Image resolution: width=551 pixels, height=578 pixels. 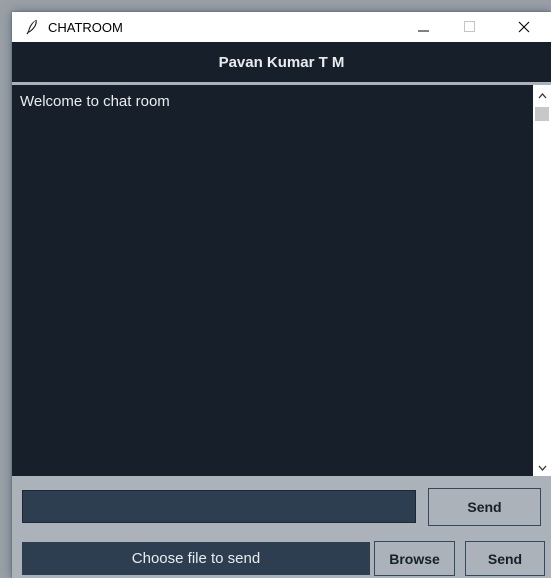 I want to click on feather-icon, so click(x=32, y=27).